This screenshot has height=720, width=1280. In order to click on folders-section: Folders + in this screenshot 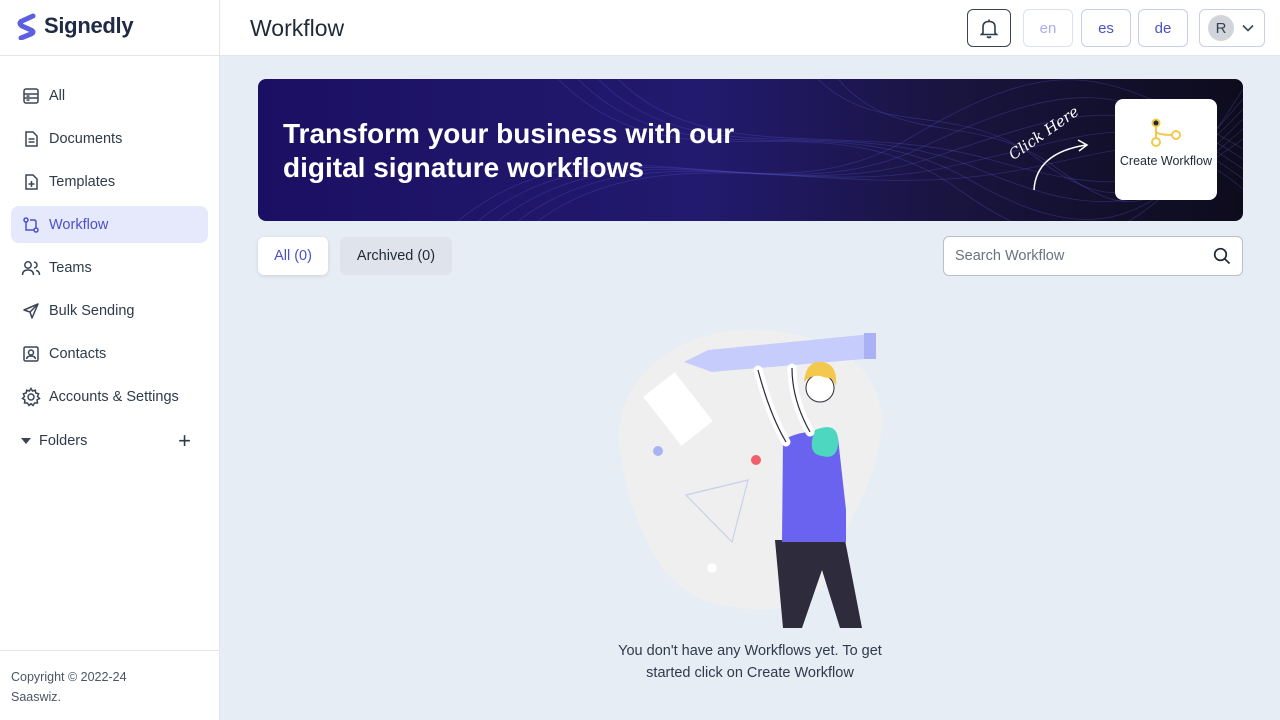, I will do `click(106, 441)`.